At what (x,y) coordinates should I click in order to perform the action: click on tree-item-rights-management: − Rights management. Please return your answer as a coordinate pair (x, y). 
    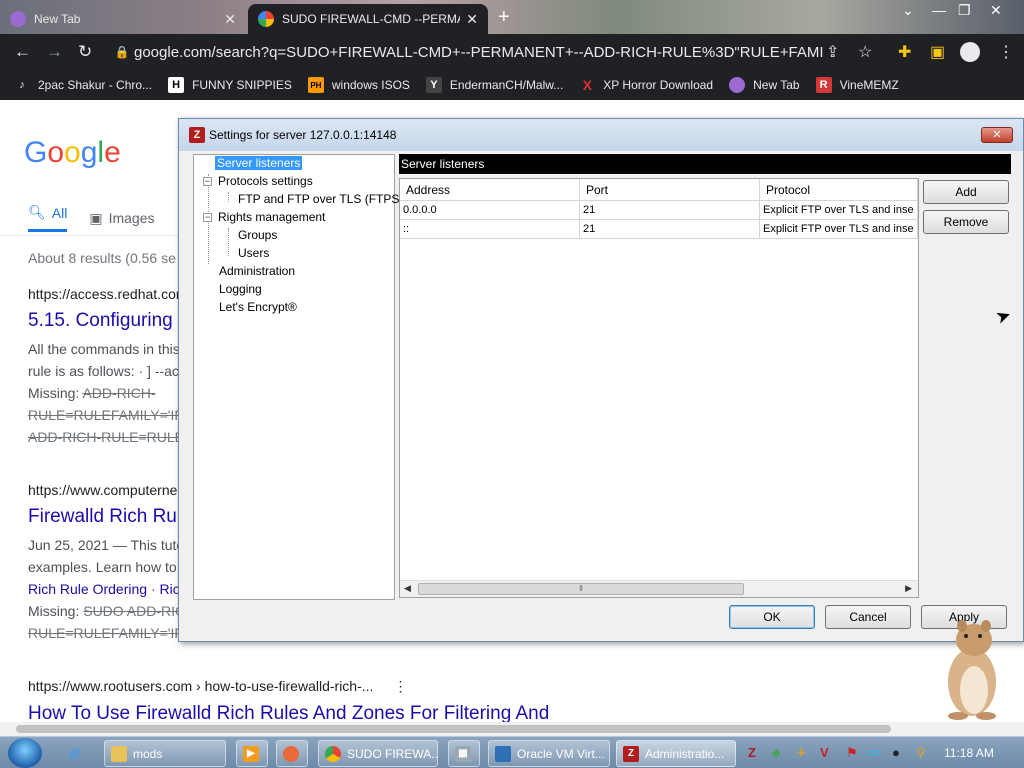
    Looking at the image, I should click on (264, 217).